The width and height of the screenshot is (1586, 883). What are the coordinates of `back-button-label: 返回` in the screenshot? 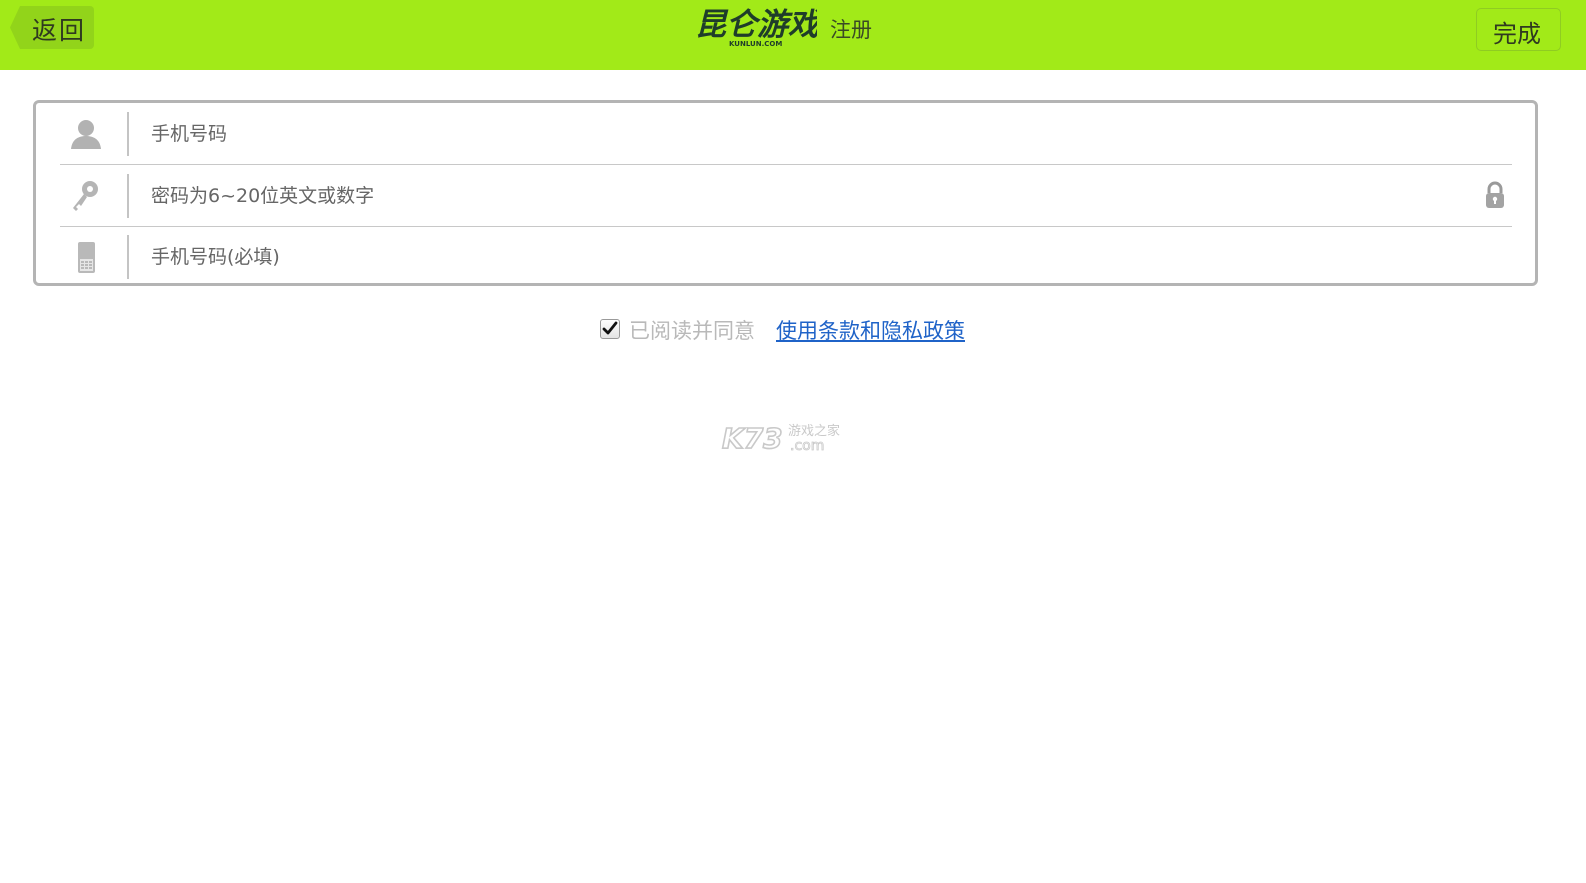 It's located at (59, 30).